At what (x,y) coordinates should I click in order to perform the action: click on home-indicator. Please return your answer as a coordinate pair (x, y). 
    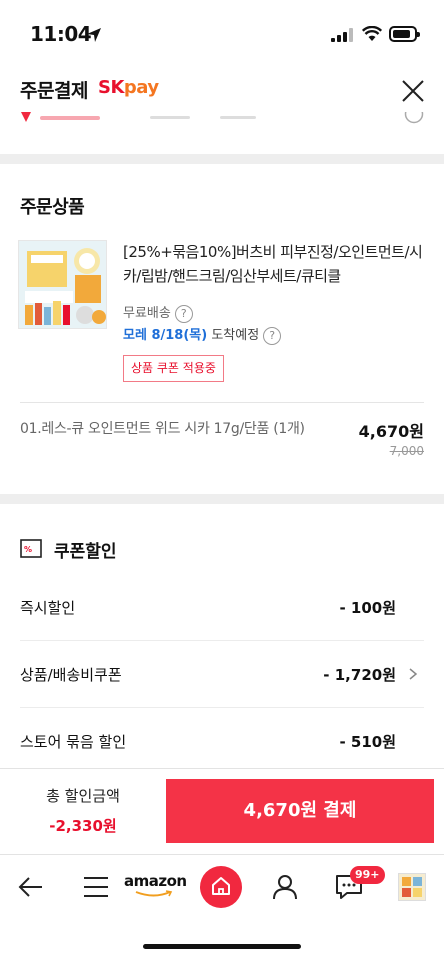
    Looking at the image, I should click on (222, 946).